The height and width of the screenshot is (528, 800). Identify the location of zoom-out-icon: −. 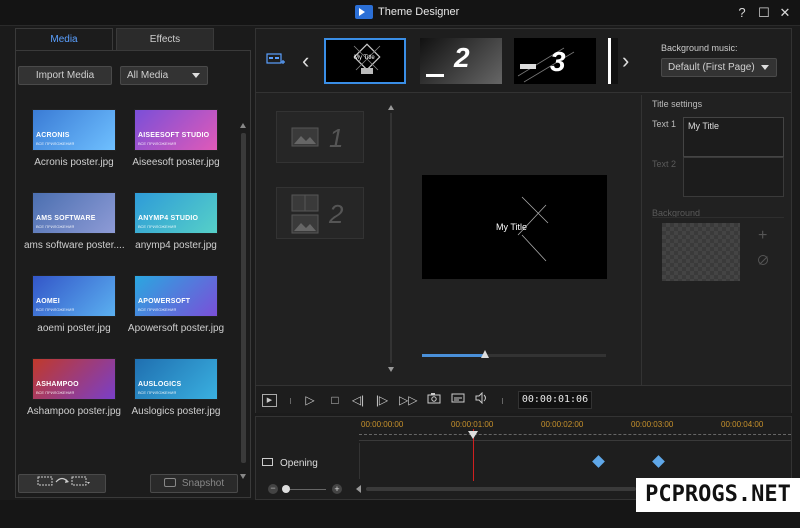
(273, 489).